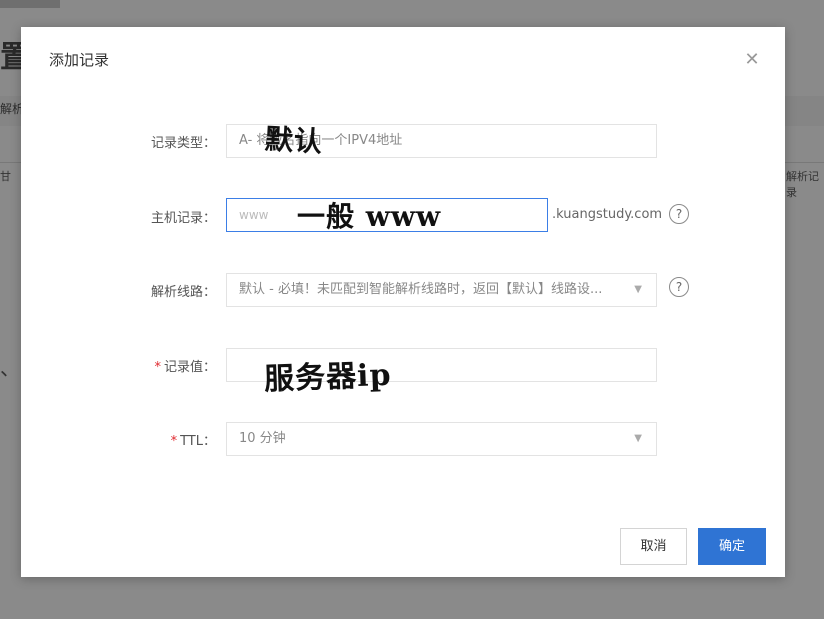 This screenshot has height=619, width=824. What do you see at coordinates (262, 438) in the screenshot?
I see `ttl-value: 10 分钟` at bounding box center [262, 438].